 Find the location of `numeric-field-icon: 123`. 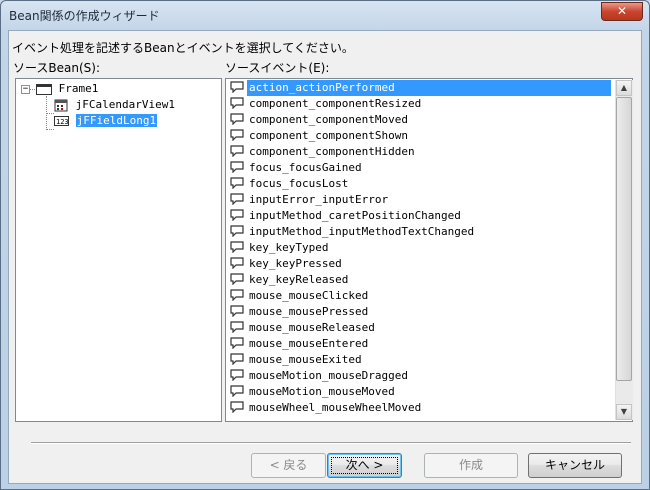

numeric-field-icon: 123 is located at coordinates (61, 121).